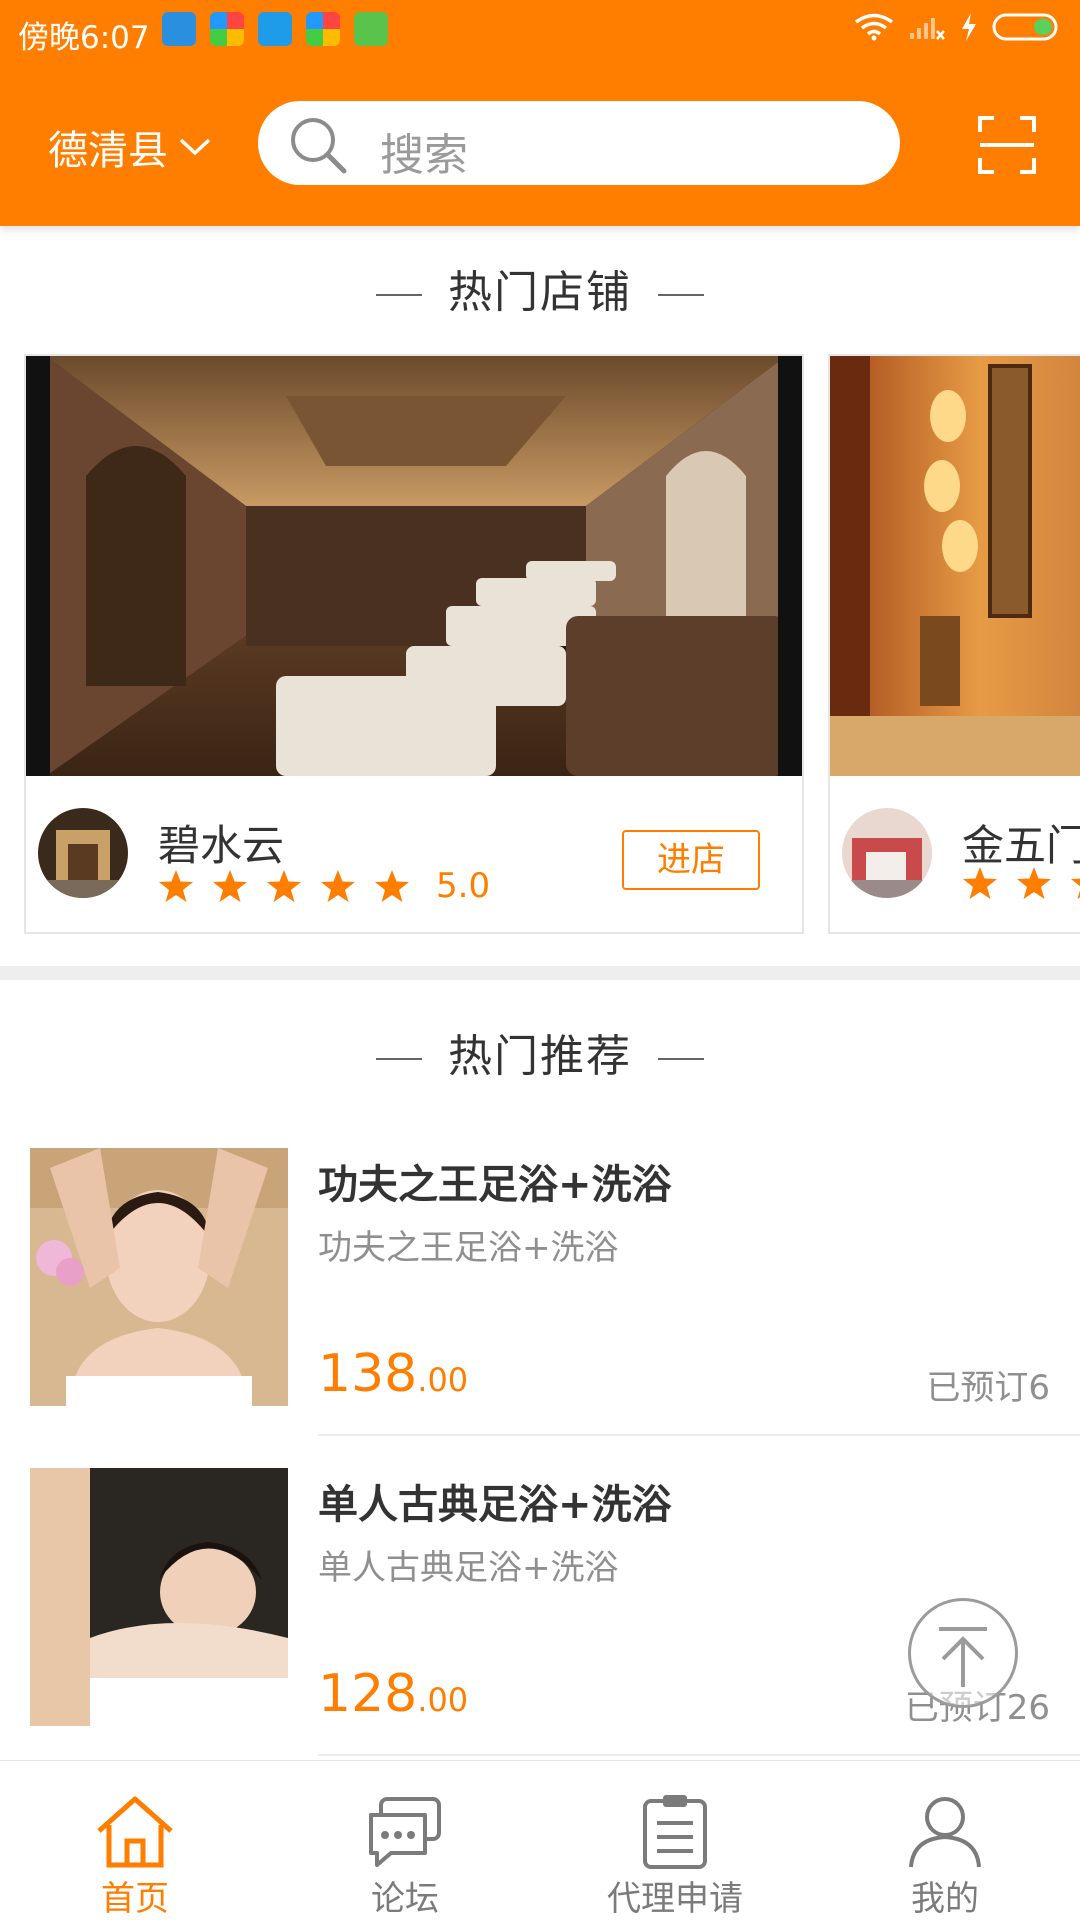 This screenshot has width=1080, height=1920. What do you see at coordinates (675, 1832) in the screenshot?
I see `clipboard-icon` at bounding box center [675, 1832].